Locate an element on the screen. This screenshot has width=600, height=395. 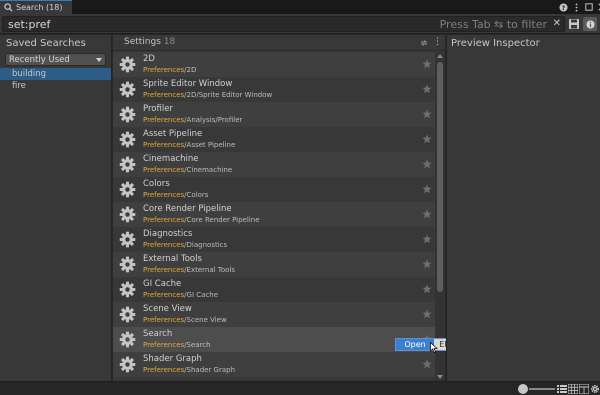
saved-search-item: building is located at coordinates (55, 74).